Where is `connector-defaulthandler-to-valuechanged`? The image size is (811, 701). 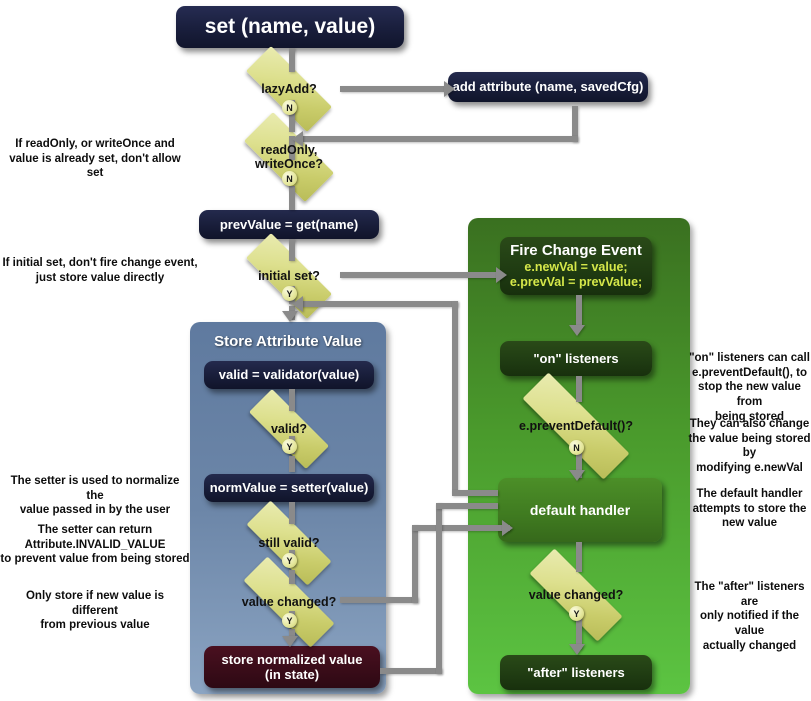 connector-defaulthandler-to-valuechanged is located at coordinates (579, 557).